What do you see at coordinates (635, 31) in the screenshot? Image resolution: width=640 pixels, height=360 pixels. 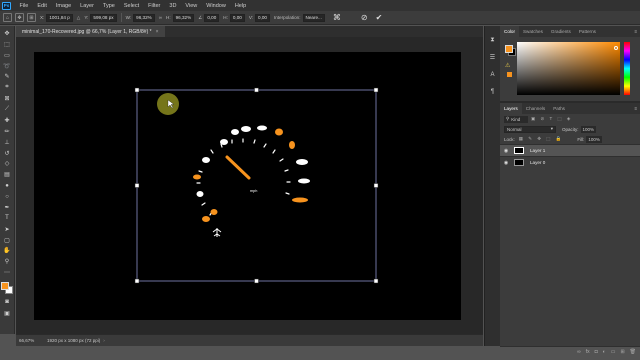 I see `panel-menu-icon: ≡` at bounding box center [635, 31].